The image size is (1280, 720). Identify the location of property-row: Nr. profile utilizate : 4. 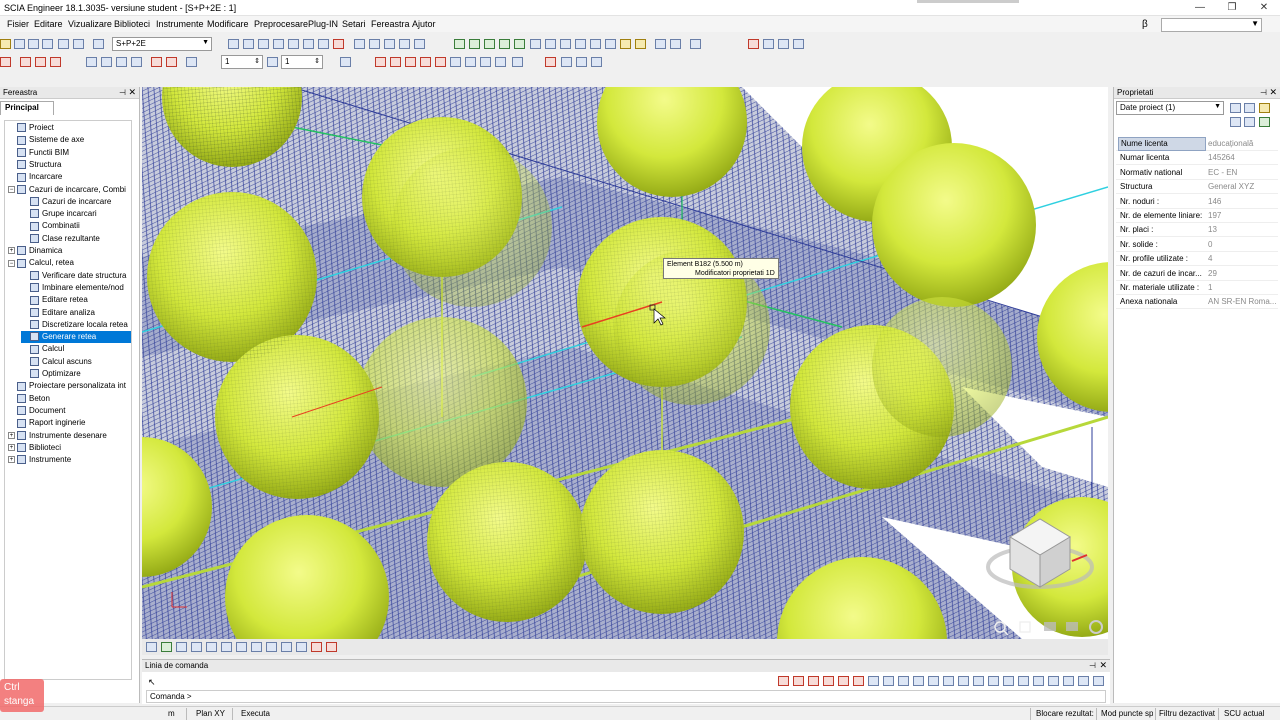
(1197, 259).